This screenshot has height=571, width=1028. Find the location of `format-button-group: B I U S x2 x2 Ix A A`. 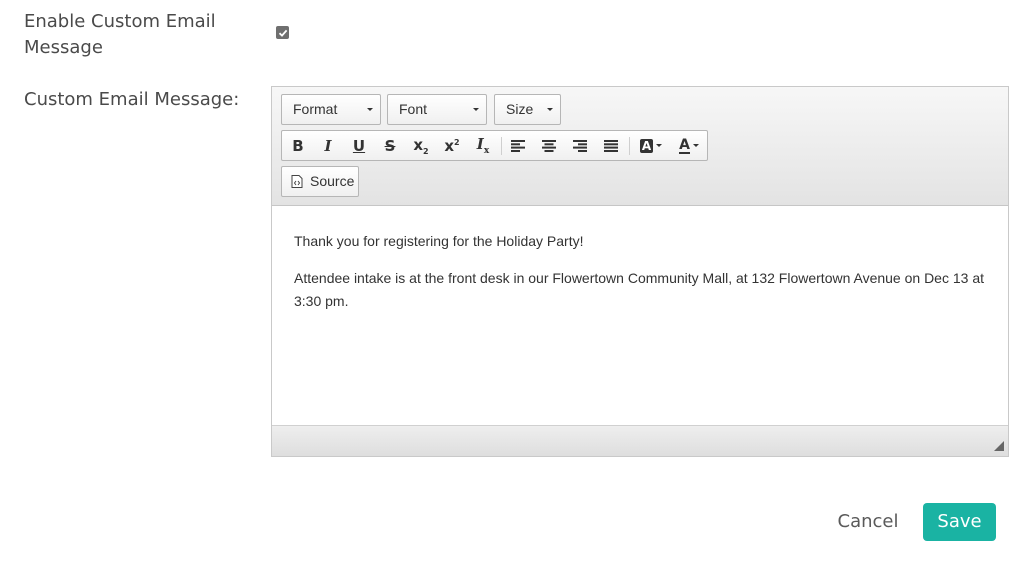

format-button-group: B I U S x2 x2 Ix A A is located at coordinates (494, 145).